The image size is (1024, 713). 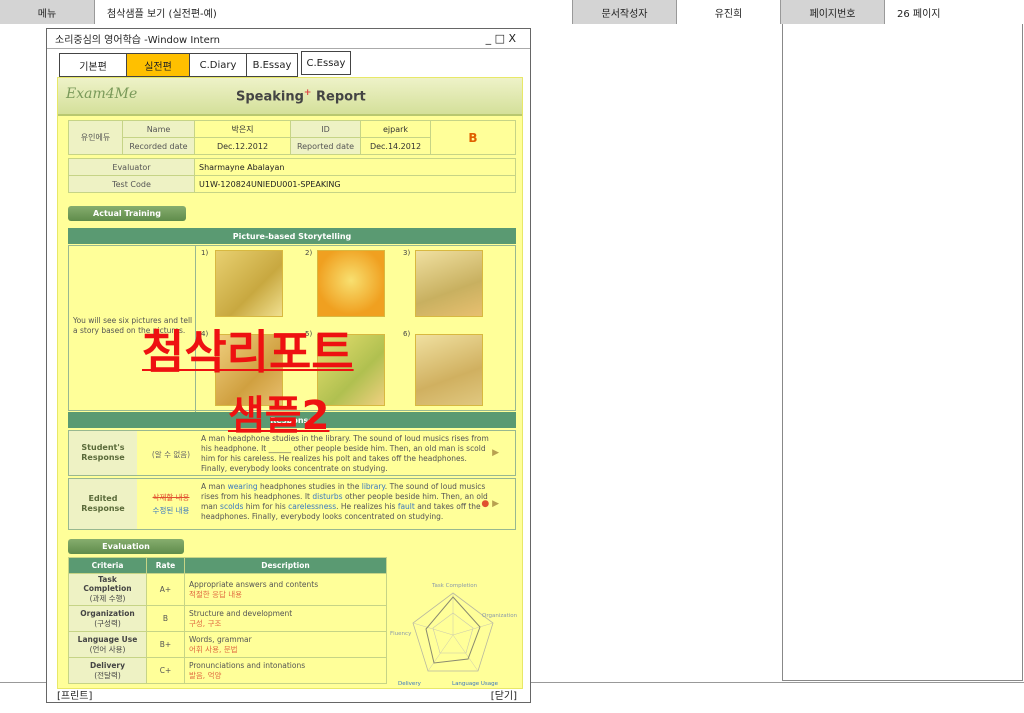 I want to click on recorded-date: Dec.12.2012, so click(x=242, y=146).